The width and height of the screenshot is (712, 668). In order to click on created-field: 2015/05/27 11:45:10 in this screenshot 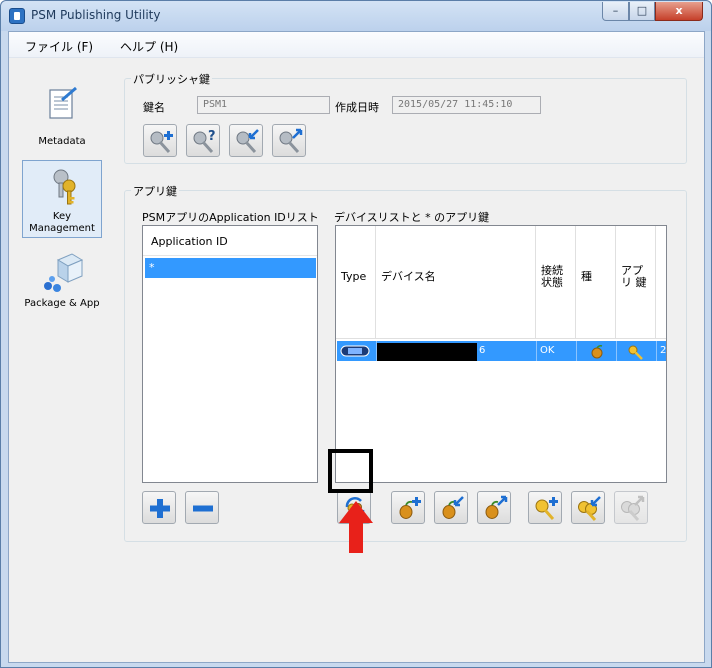, I will do `click(466, 105)`.